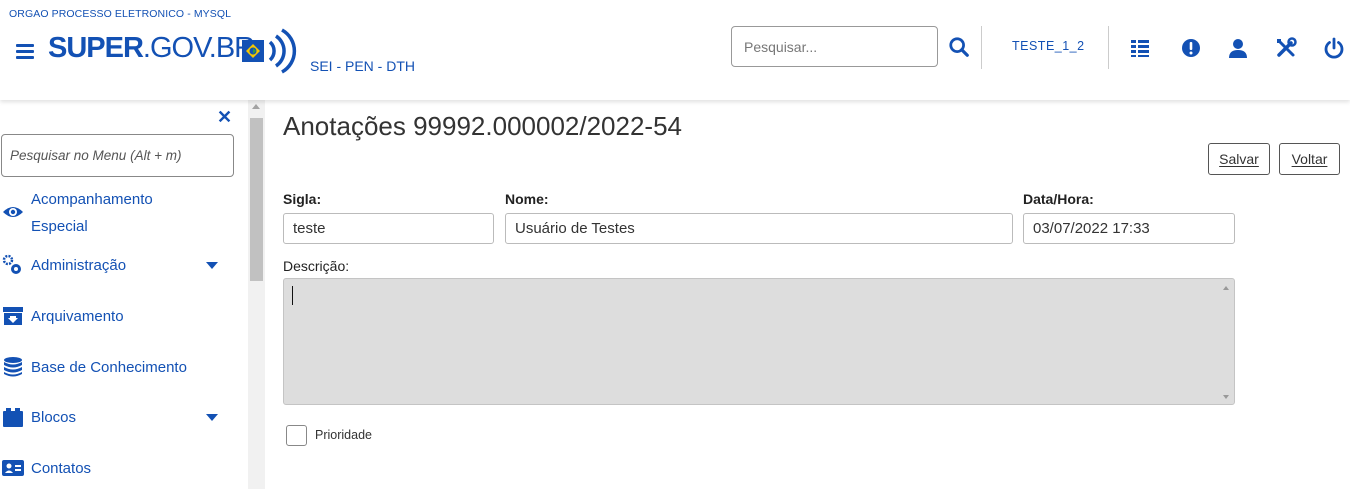  Describe the element at coordinates (92, 199) in the screenshot. I see `sidebar-item-label: Acompanhamento` at that location.